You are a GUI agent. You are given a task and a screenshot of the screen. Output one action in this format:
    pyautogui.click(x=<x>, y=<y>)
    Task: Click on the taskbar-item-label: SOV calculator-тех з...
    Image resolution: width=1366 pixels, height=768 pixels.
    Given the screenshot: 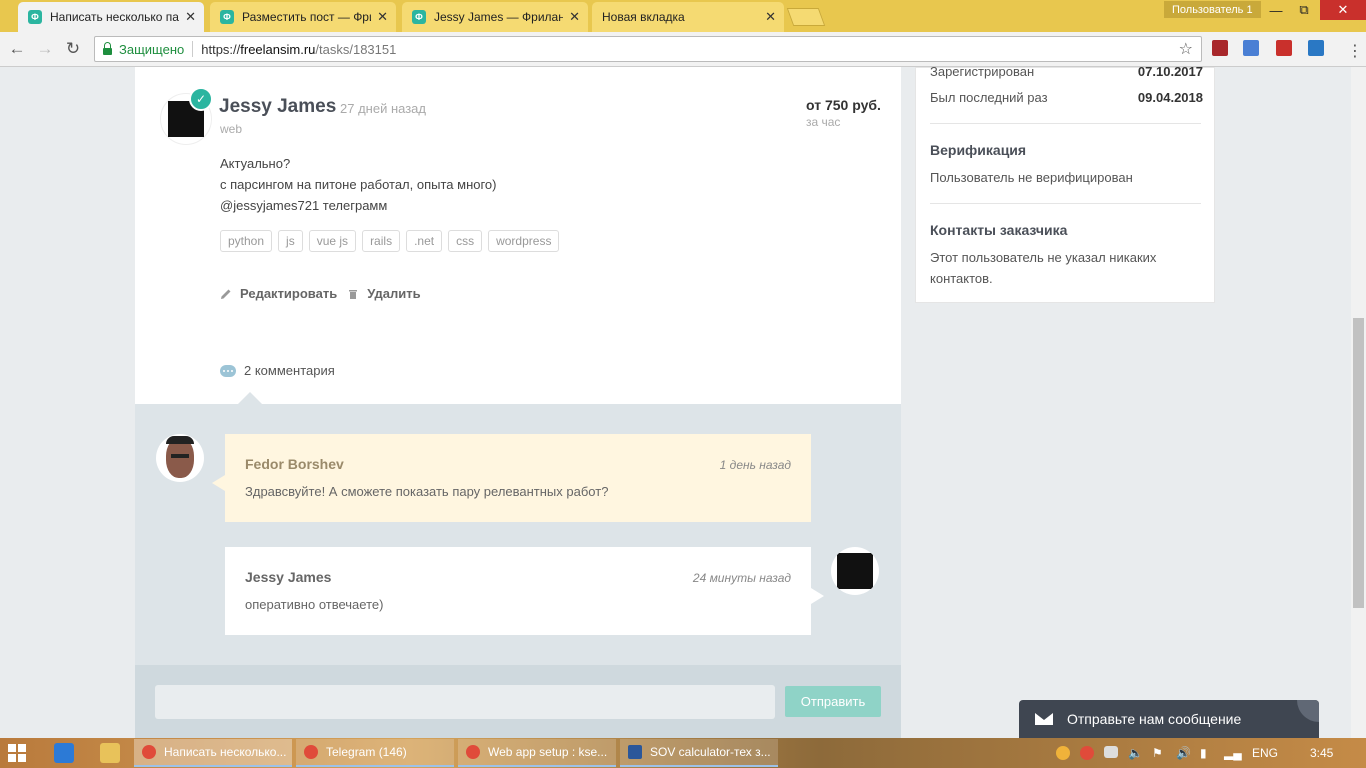 What is the action you would take?
    pyautogui.click(x=710, y=752)
    